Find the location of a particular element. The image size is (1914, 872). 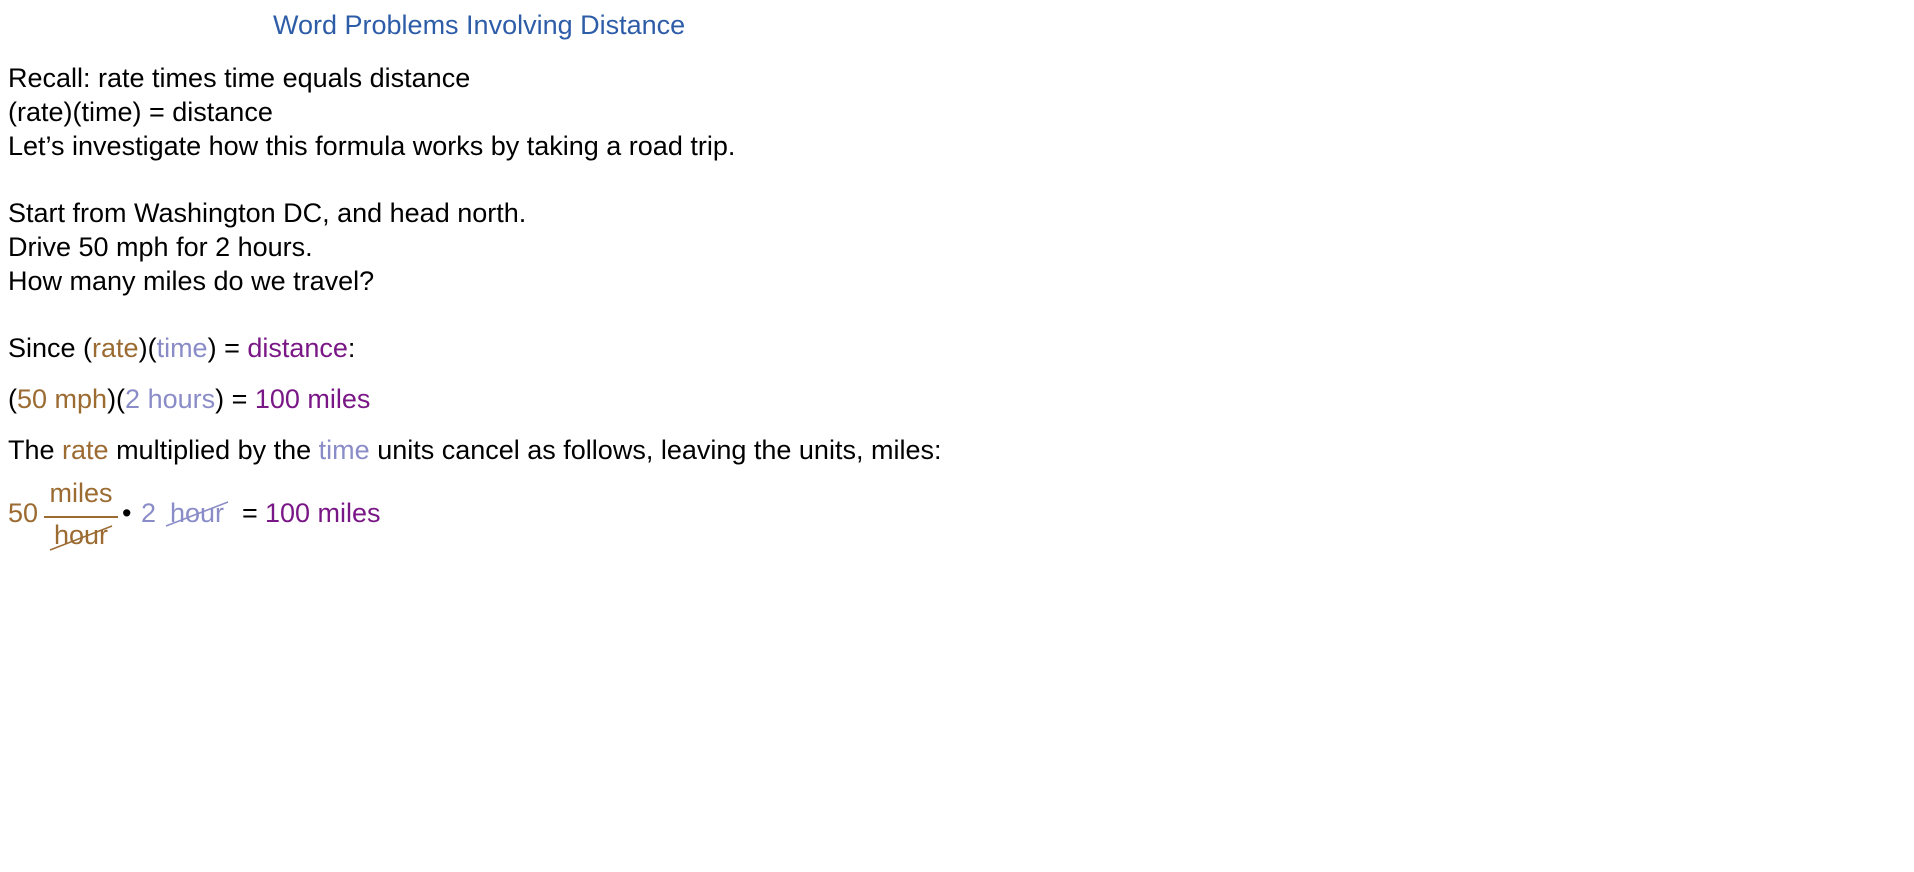

time-unit-strike: hour is located at coordinates (197, 513).